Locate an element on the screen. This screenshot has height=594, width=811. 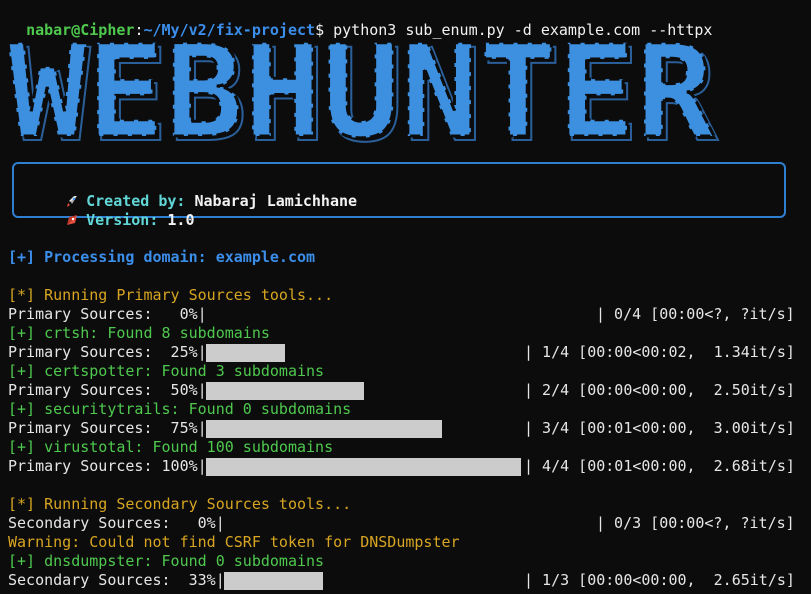
progress-label: Primary Sources: 100%| is located at coordinates (107, 466).